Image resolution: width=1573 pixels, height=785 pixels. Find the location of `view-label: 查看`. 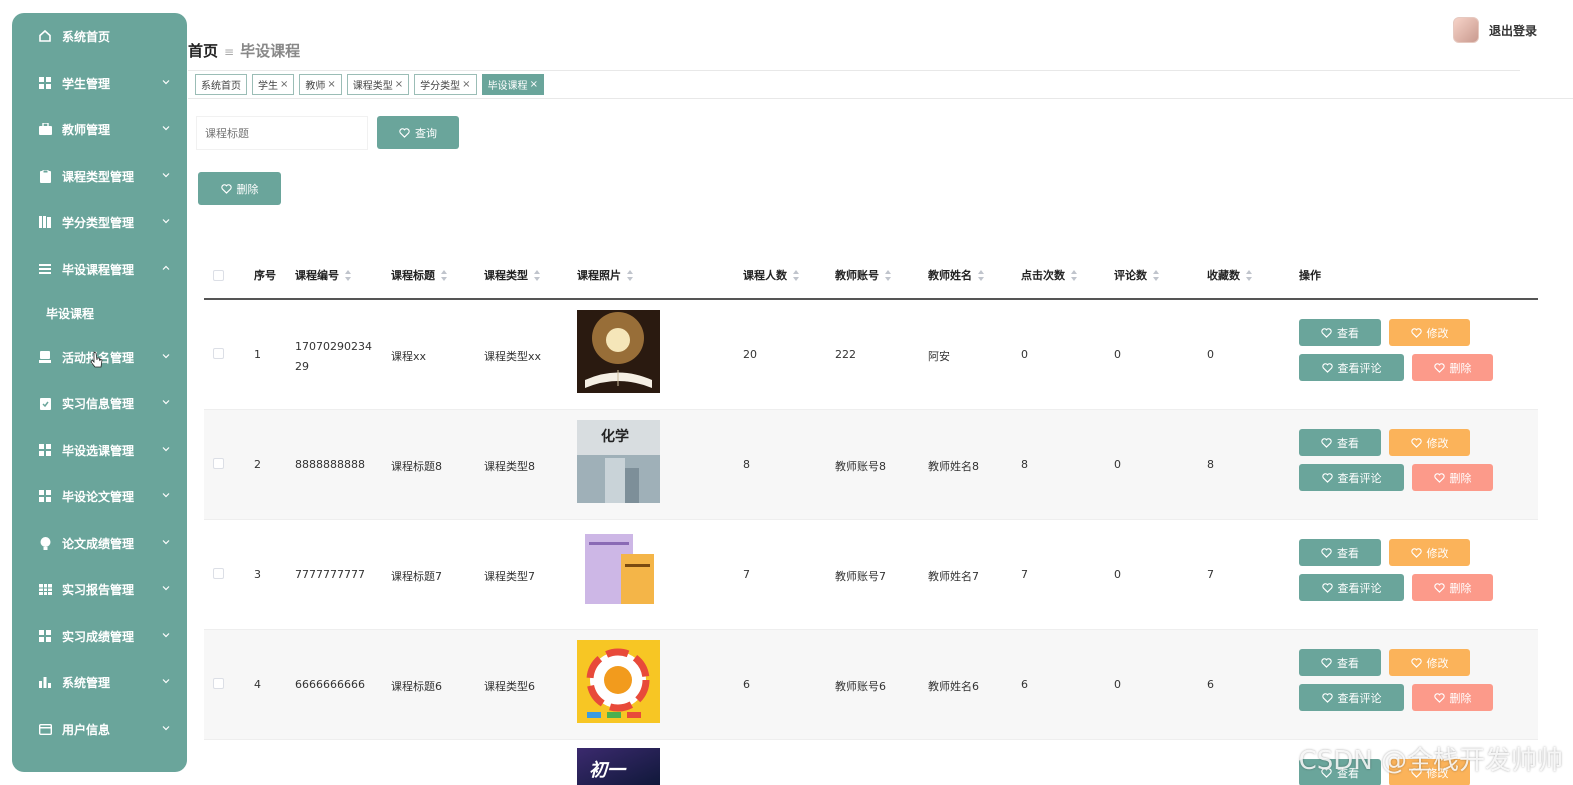

view-label: 查看 is located at coordinates (1348, 443).